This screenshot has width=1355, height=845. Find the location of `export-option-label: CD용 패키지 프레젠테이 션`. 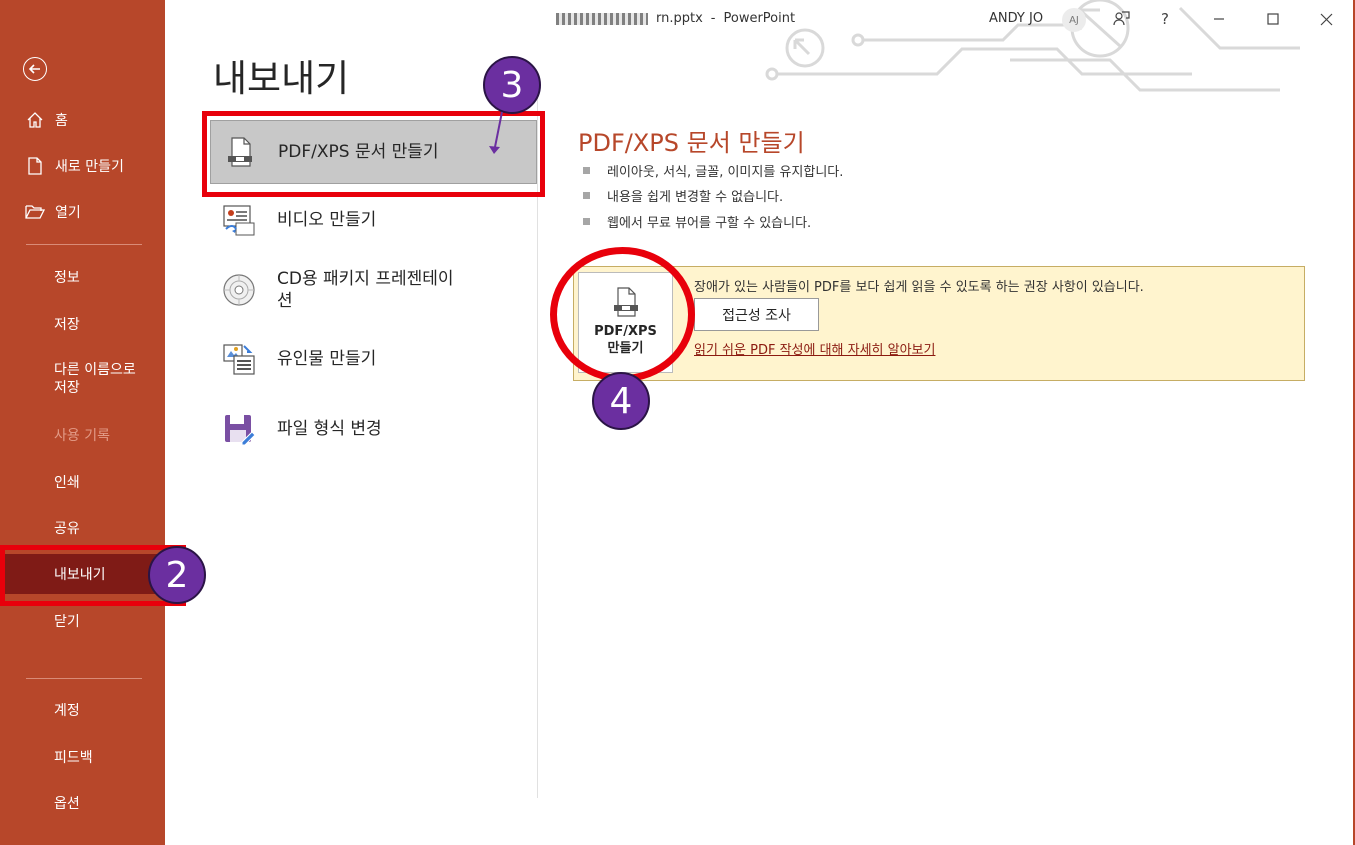

export-option-label: CD용 패키지 프레젠테이 션 is located at coordinates (365, 290).